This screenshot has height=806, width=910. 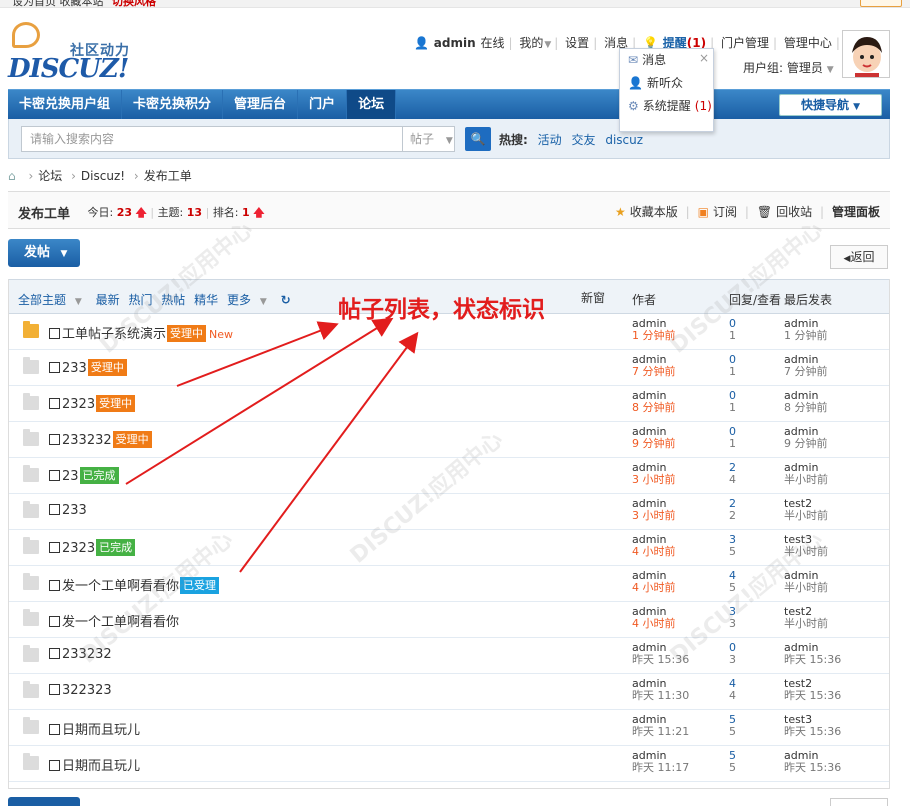 I want to click on filter-hot-posts: 热帖, so click(x=173, y=300).